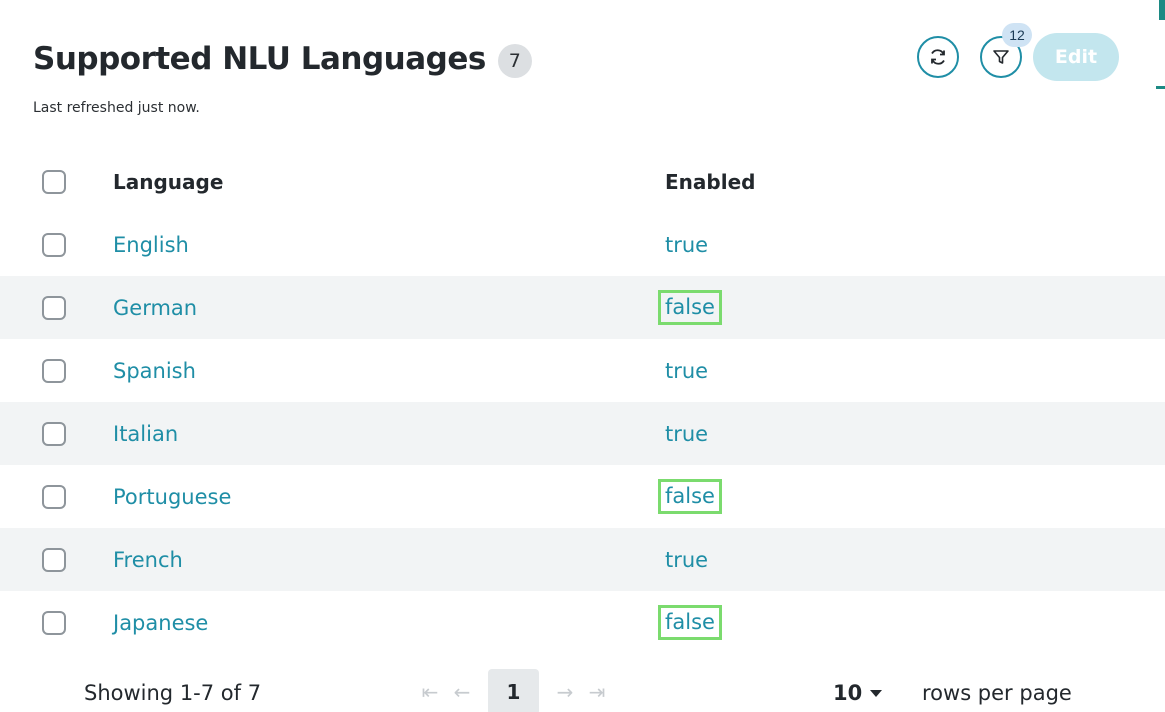 The height and width of the screenshot is (712, 1165). I want to click on toolbar-actions: 12 Edit, so click(1018, 52).